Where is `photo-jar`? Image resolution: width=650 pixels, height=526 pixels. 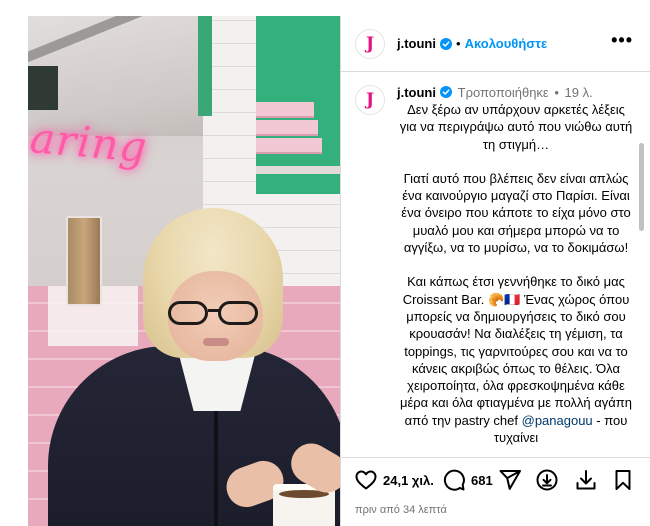
photo-jar is located at coordinates (84, 261).